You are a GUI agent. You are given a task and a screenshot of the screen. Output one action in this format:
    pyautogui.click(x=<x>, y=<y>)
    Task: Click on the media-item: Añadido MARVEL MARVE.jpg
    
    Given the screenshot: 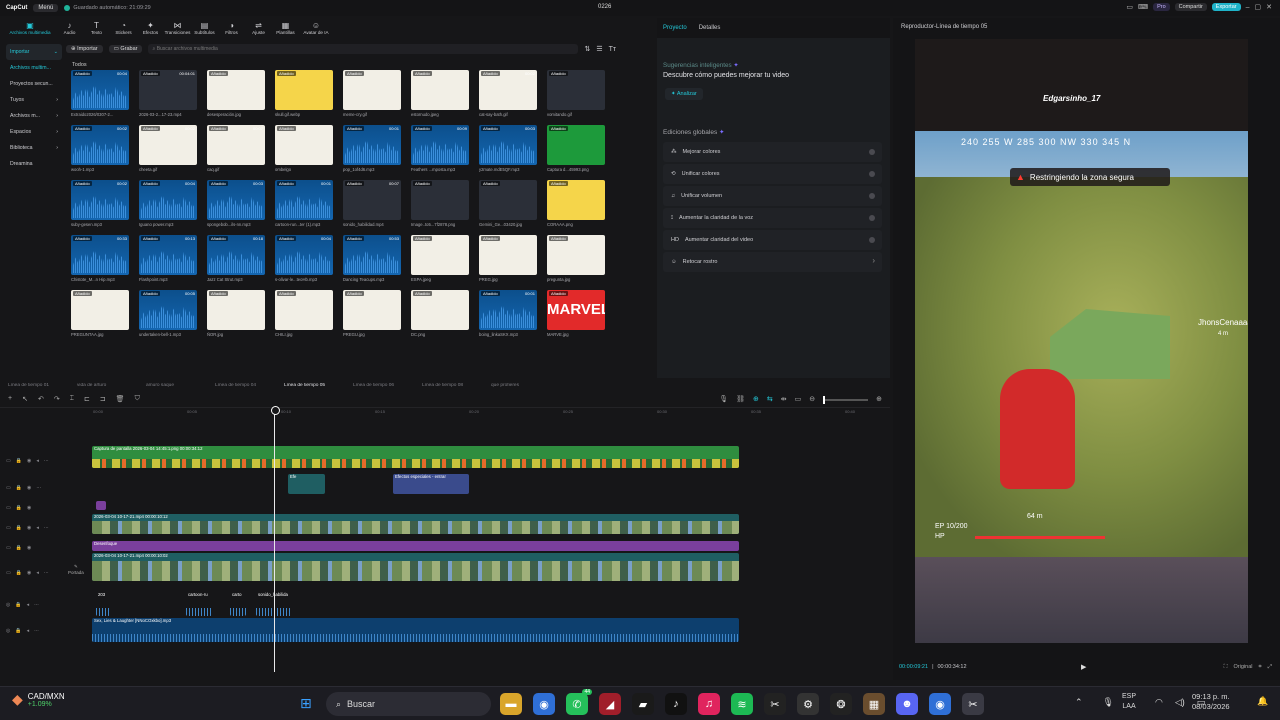 What is the action you would take?
    pyautogui.click(x=576, y=313)
    